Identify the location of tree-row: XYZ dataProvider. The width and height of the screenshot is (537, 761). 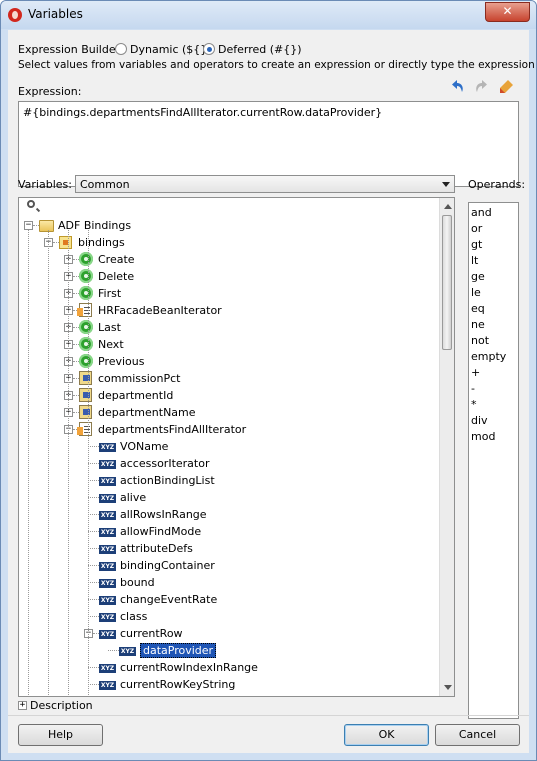
(229, 650).